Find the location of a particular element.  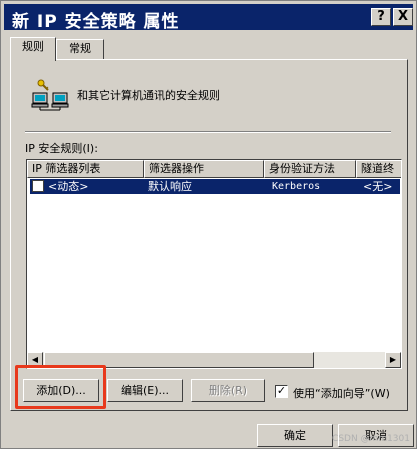

rule-checkbox is located at coordinates (38, 186).